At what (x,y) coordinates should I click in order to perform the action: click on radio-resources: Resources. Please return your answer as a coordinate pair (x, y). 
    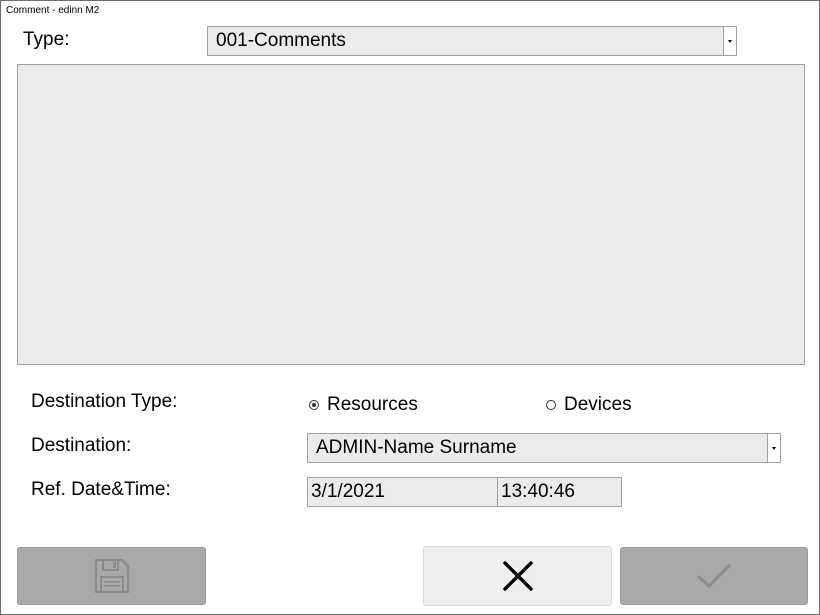
    Looking at the image, I should click on (363, 405).